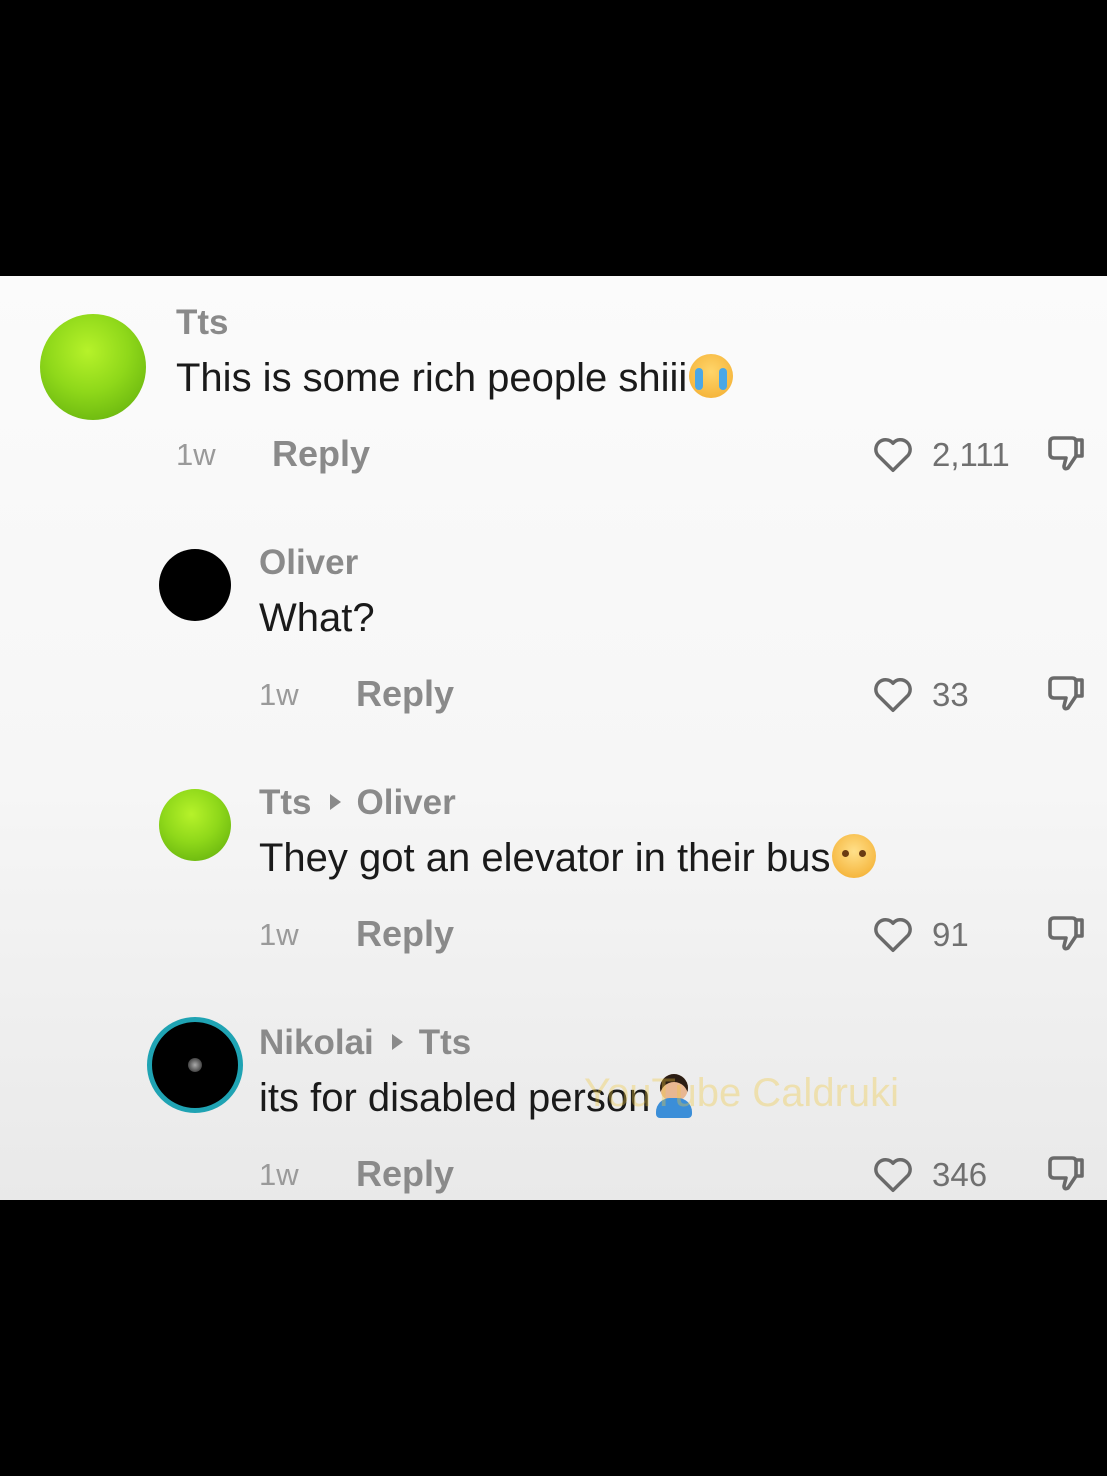 The image size is (1107, 1476). I want to click on username-link: Oliver, so click(308, 562).